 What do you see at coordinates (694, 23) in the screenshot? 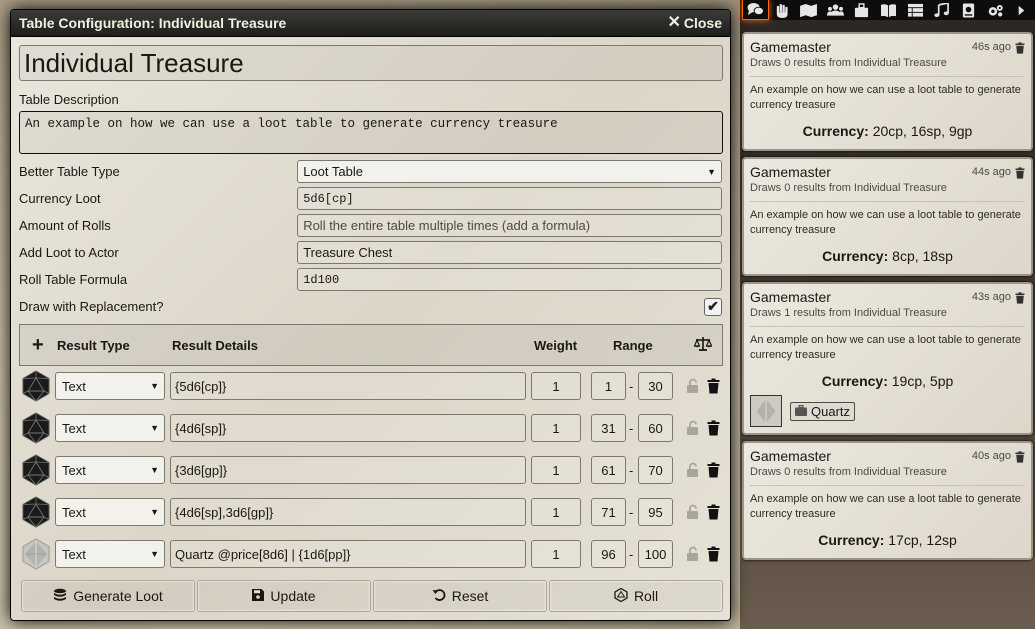
I see `close-button: ✕ Close` at bounding box center [694, 23].